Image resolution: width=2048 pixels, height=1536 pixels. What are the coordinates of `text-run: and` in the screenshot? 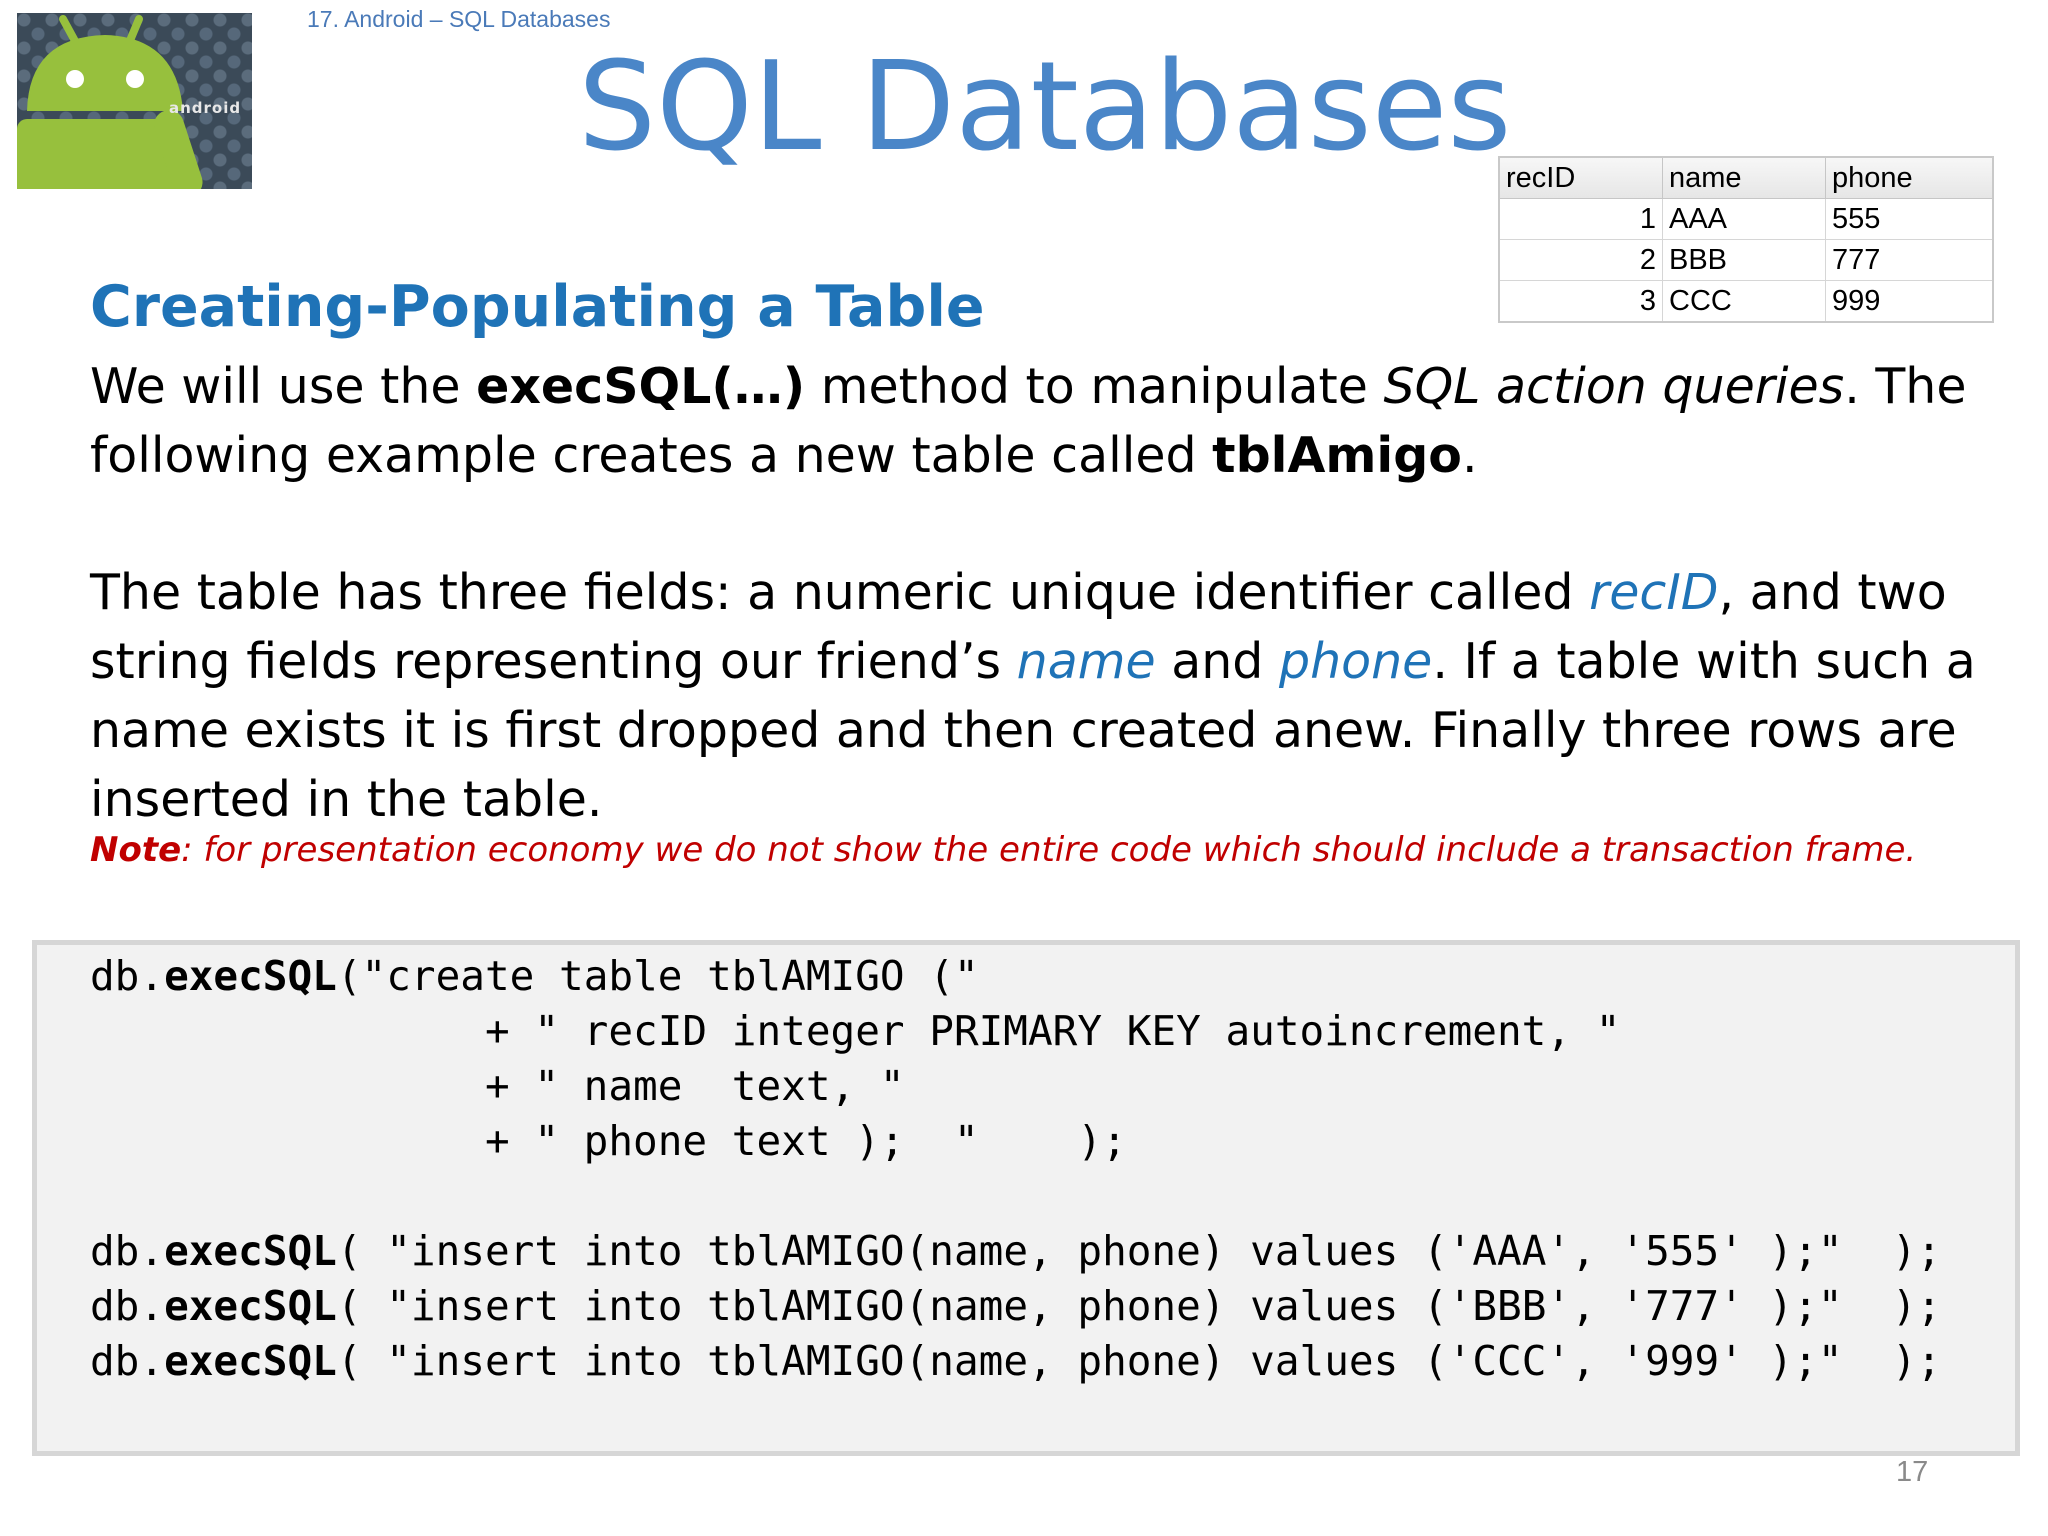 It's located at (1217, 661).